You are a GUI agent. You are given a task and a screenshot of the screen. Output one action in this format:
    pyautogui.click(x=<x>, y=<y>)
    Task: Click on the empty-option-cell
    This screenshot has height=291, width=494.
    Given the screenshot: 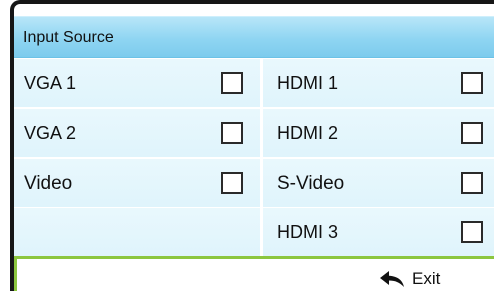 What is the action you would take?
    pyautogui.click(x=137, y=232)
    